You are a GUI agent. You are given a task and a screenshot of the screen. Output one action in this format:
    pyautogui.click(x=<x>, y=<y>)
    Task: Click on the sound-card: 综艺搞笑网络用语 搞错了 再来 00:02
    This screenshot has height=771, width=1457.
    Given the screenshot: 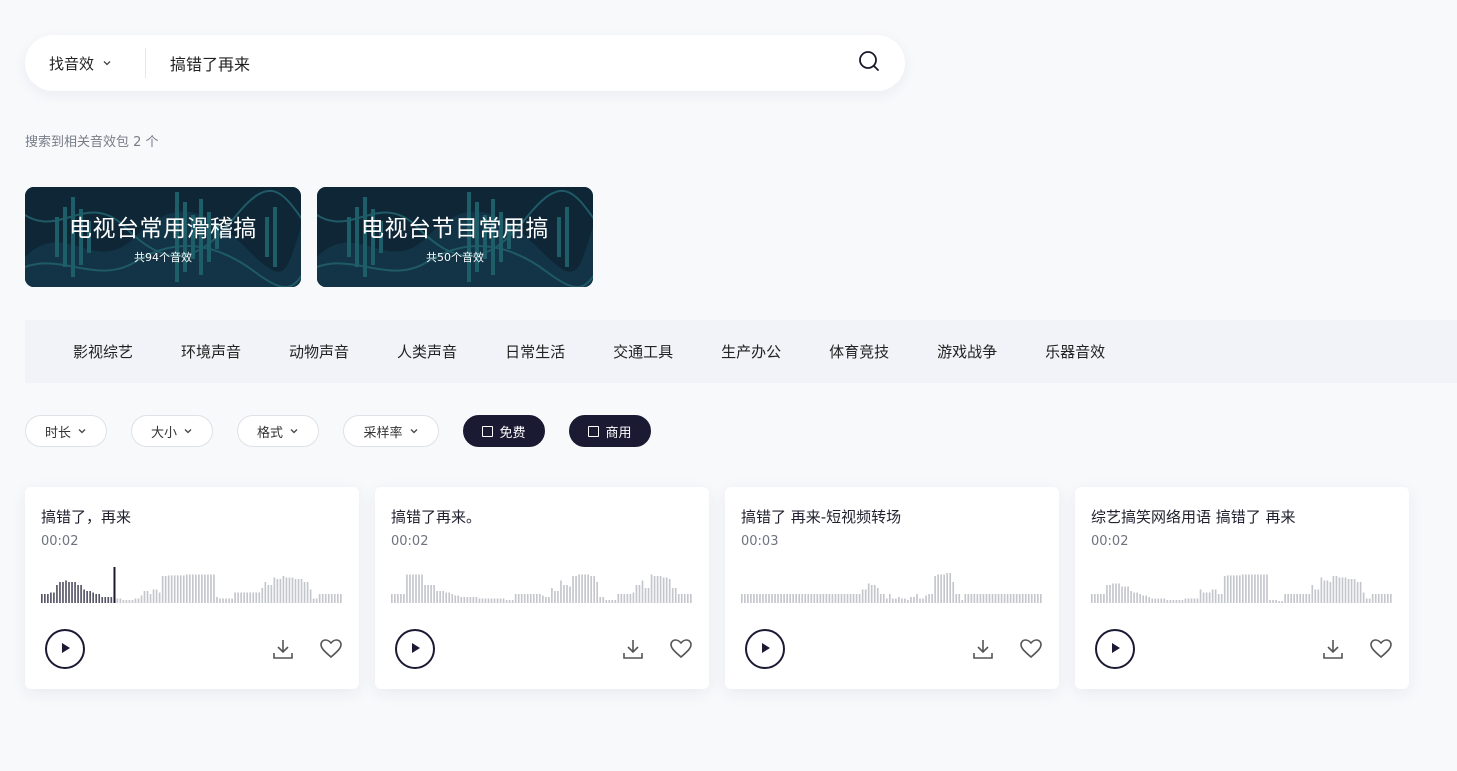 What is the action you would take?
    pyautogui.click(x=1242, y=588)
    